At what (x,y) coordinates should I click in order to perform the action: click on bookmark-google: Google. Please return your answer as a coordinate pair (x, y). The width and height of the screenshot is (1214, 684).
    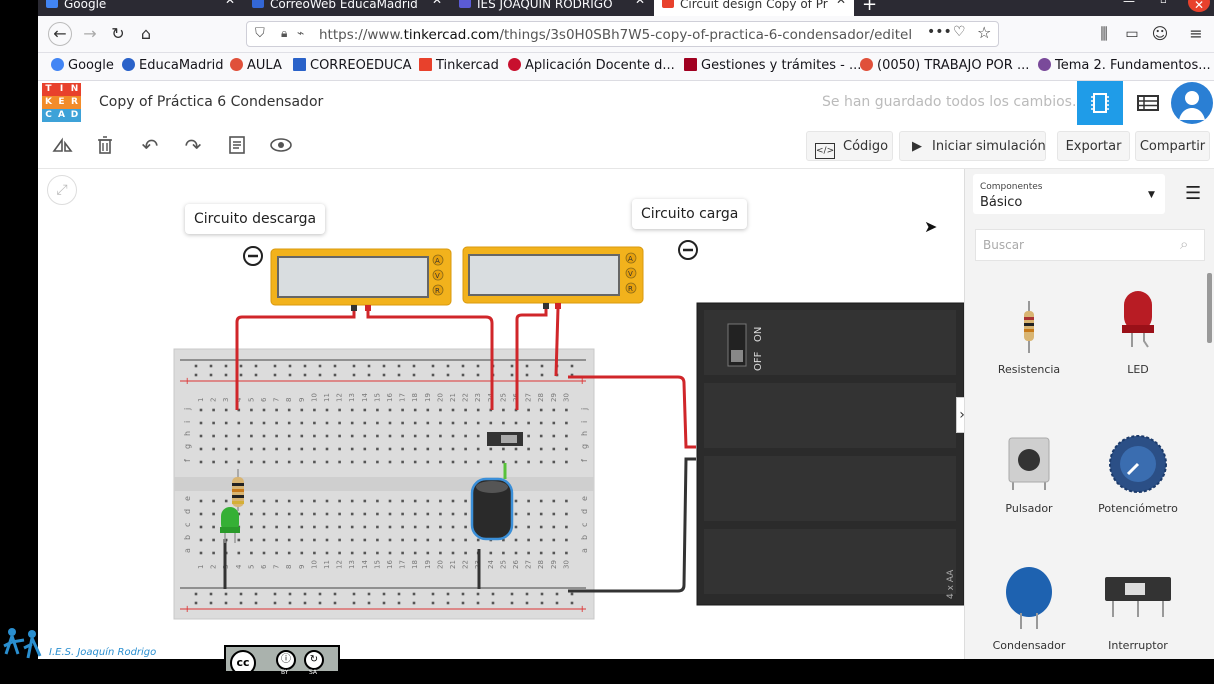
    Looking at the image, I should click on (82, 65).